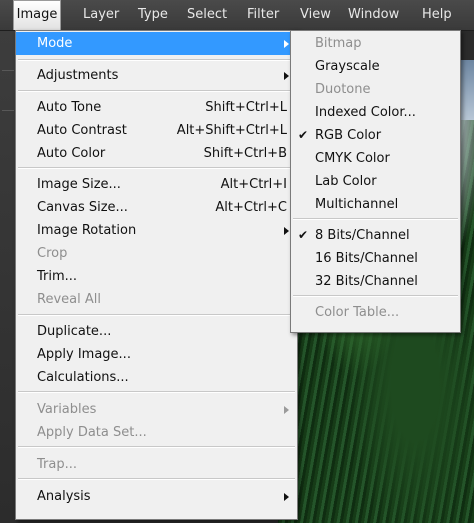 This screenshot has width=474, height=523. I want to click on menu-item-label: CMYK Color, so click(352, 158).